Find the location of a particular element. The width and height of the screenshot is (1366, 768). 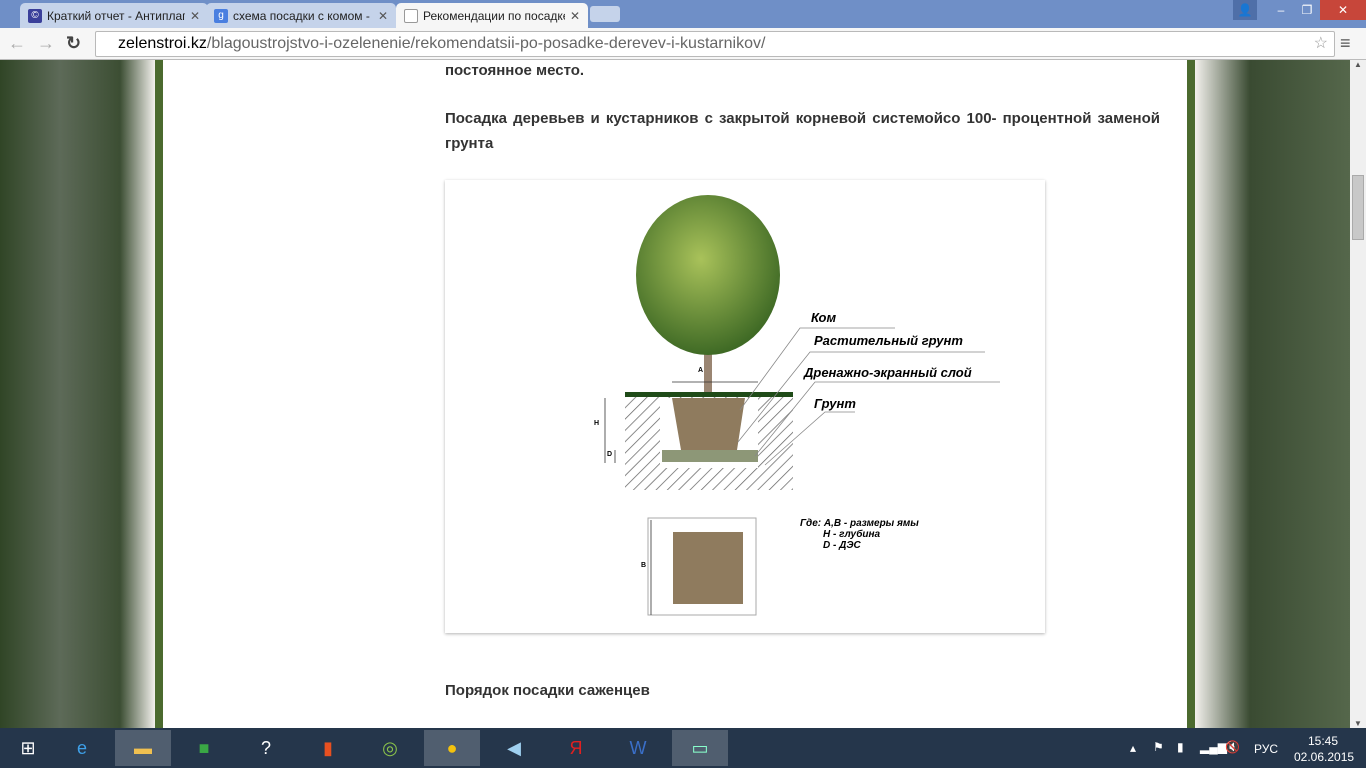

section-heading: Порядок посадки саженцев is located at coordinates (547, 690).